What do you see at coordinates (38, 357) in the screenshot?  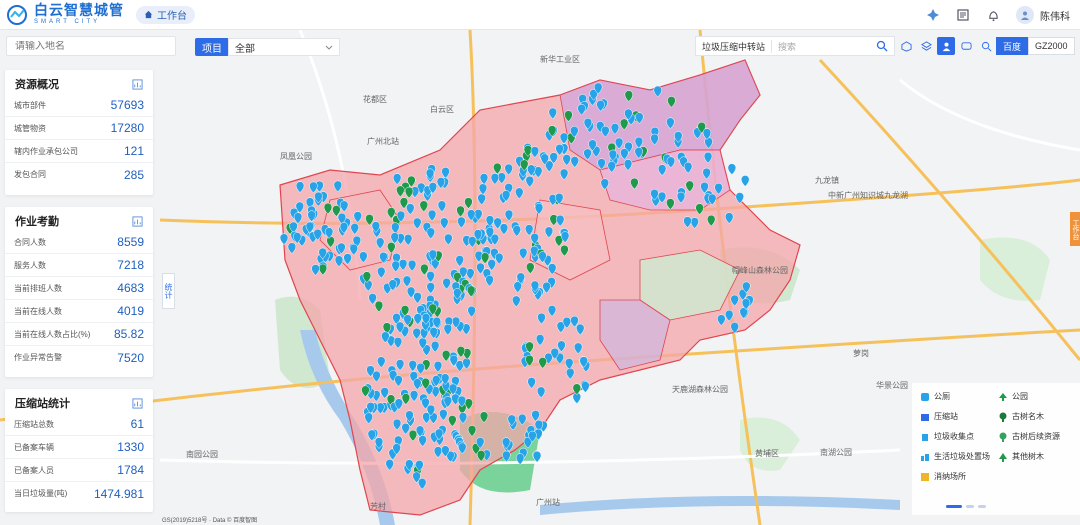 I see `stat-label: 作业异常告警` at bounding box center [38, 357].